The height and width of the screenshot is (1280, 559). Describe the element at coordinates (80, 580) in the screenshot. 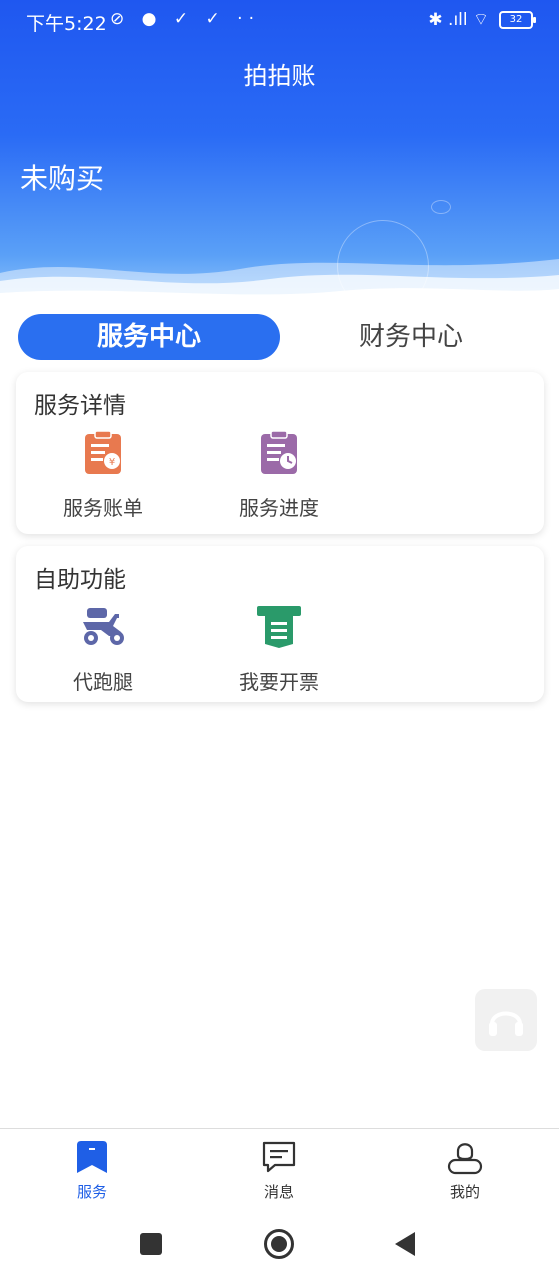

I see `section-title: 自助功能` at that location.